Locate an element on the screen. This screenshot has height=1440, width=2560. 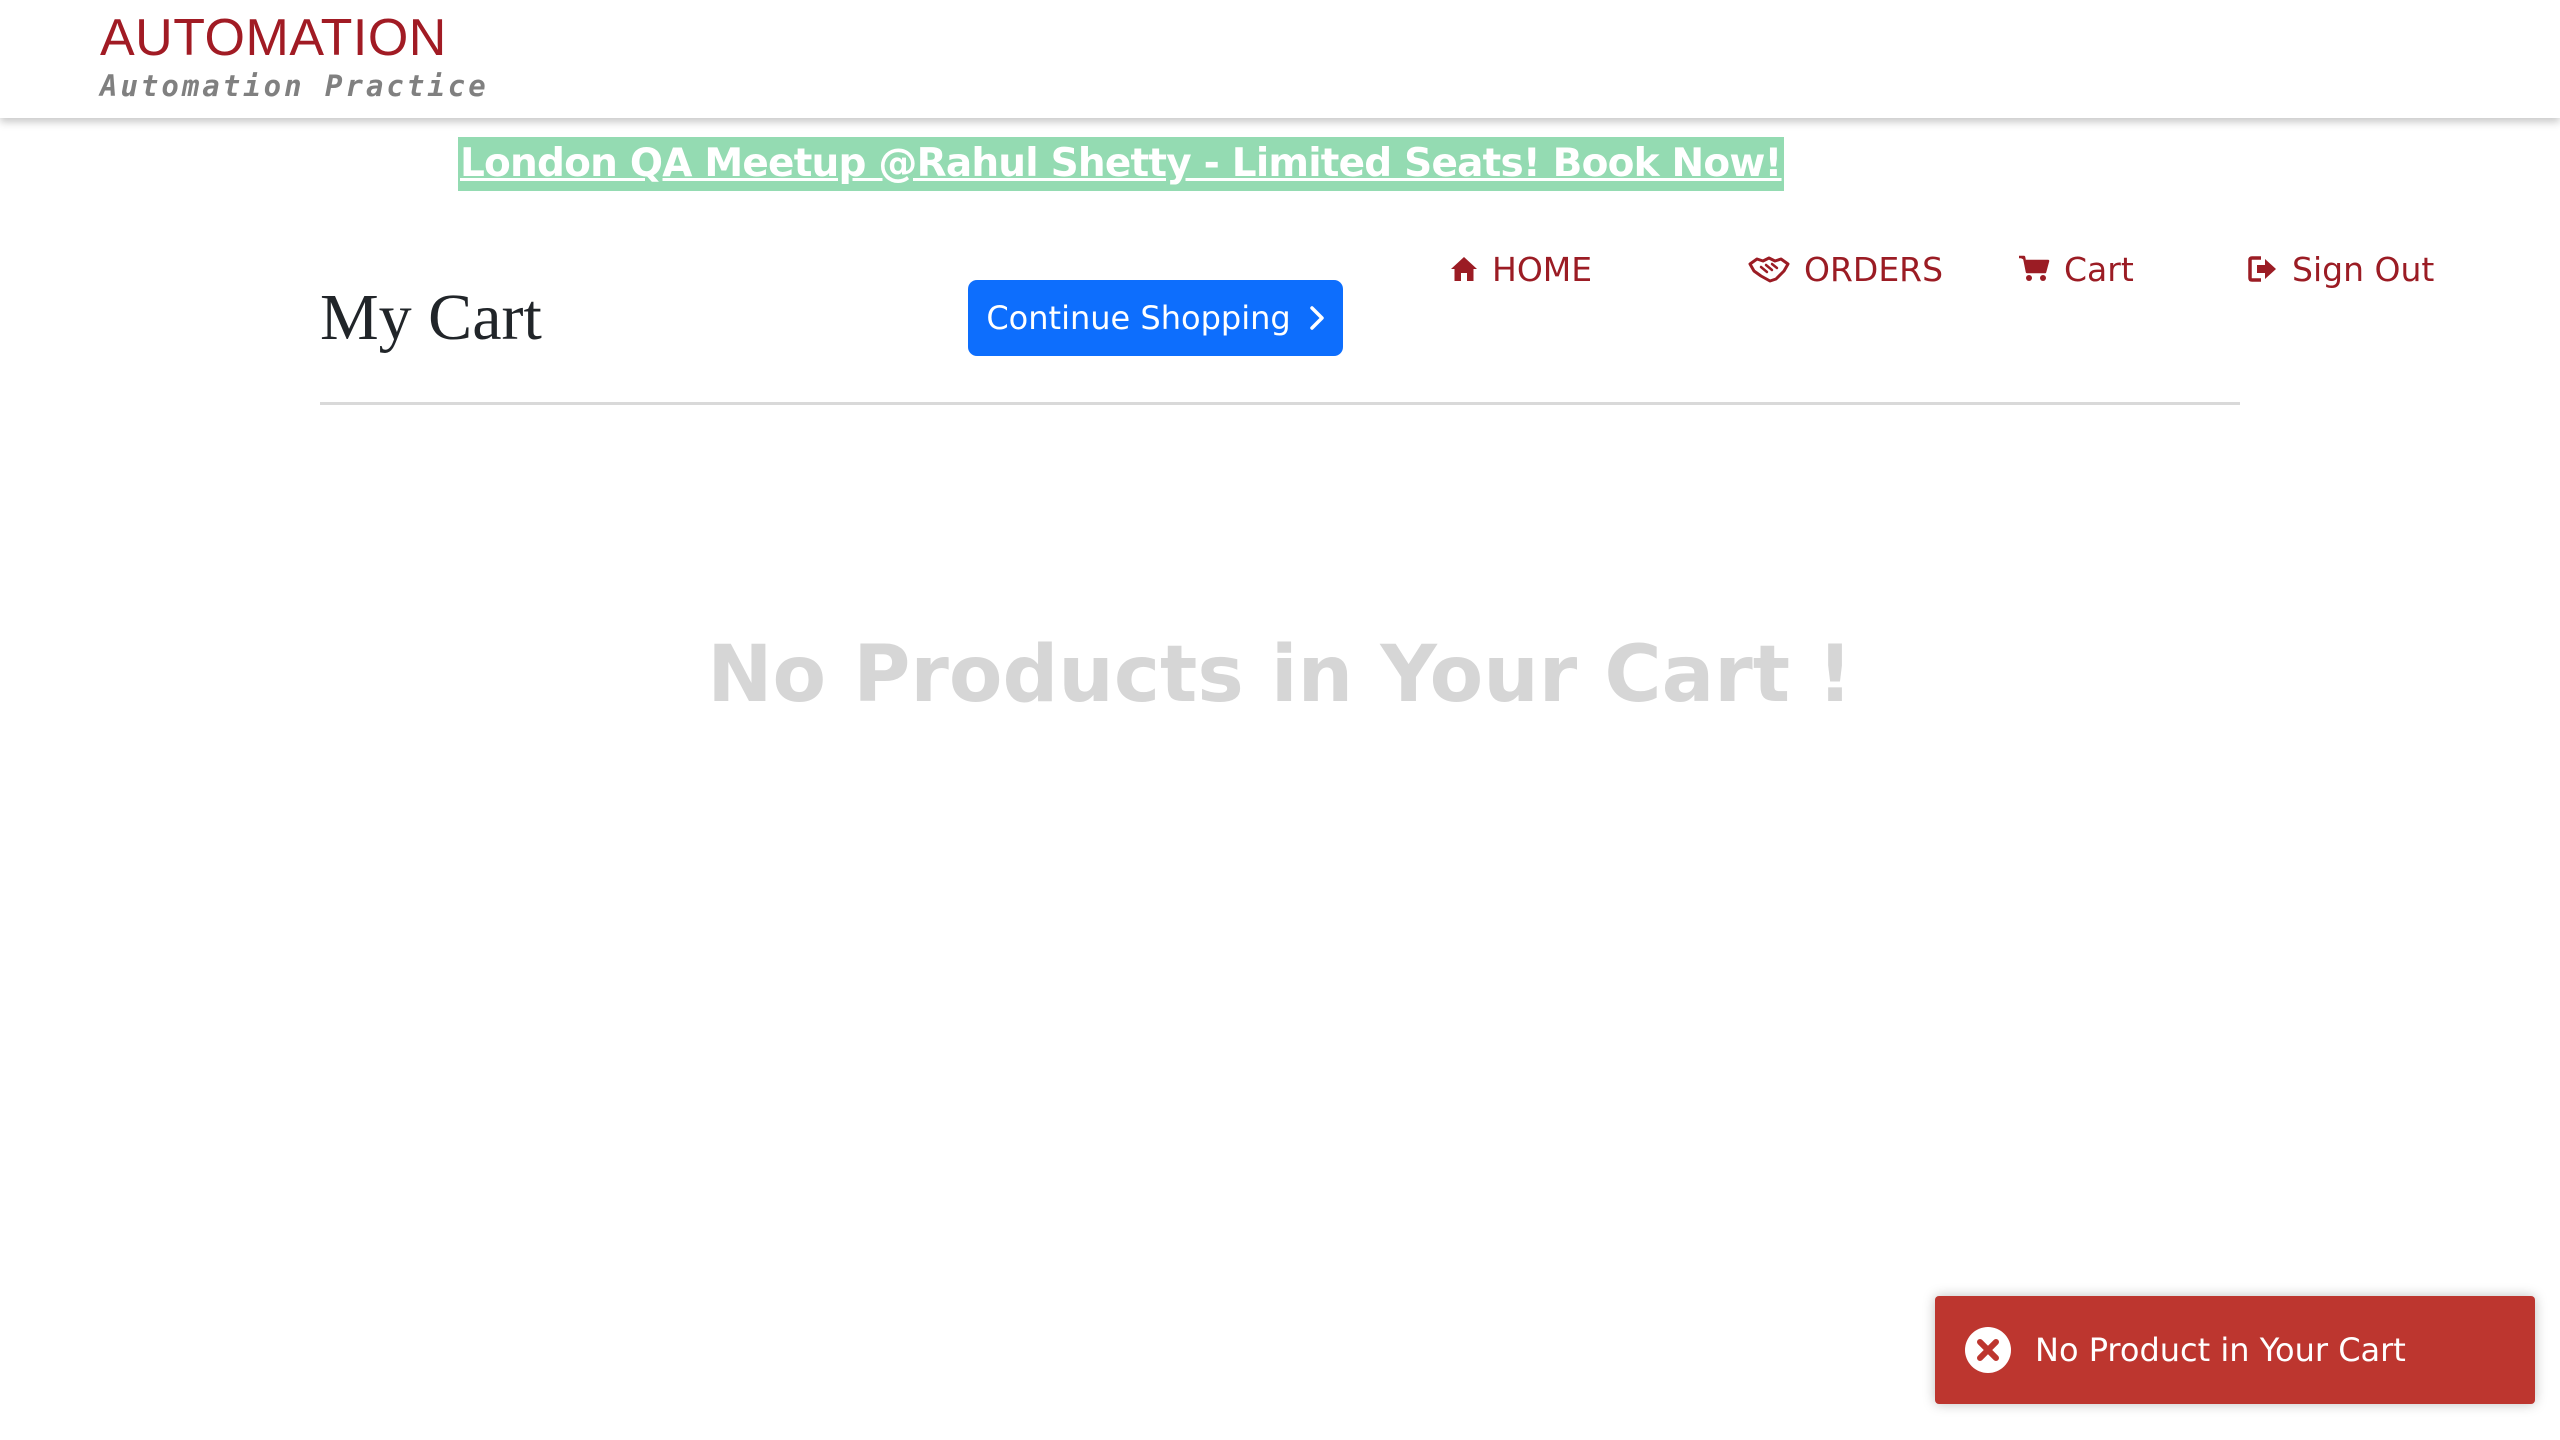
nav-cart: Cart is located at coordinates (2076, 269).